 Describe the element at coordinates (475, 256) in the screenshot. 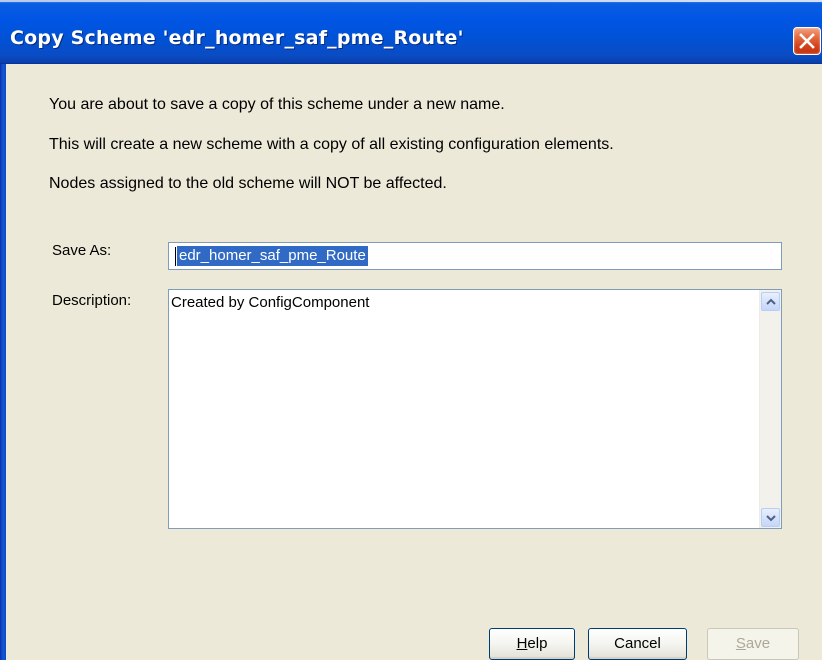

I see `save-as-input: edr_homer_saf_pme_Route` at that location.